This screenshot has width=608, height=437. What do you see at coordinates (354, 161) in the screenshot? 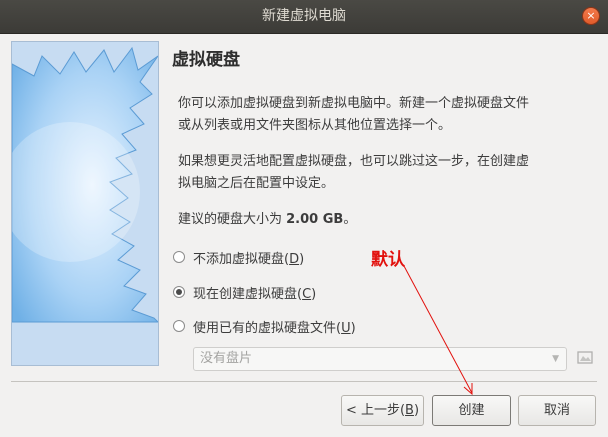
I see `skip-line: 如果想更灵活地配置虚拟硬盘，也可以跳过这一步，在创建虚` at bounding box center [354, 161].